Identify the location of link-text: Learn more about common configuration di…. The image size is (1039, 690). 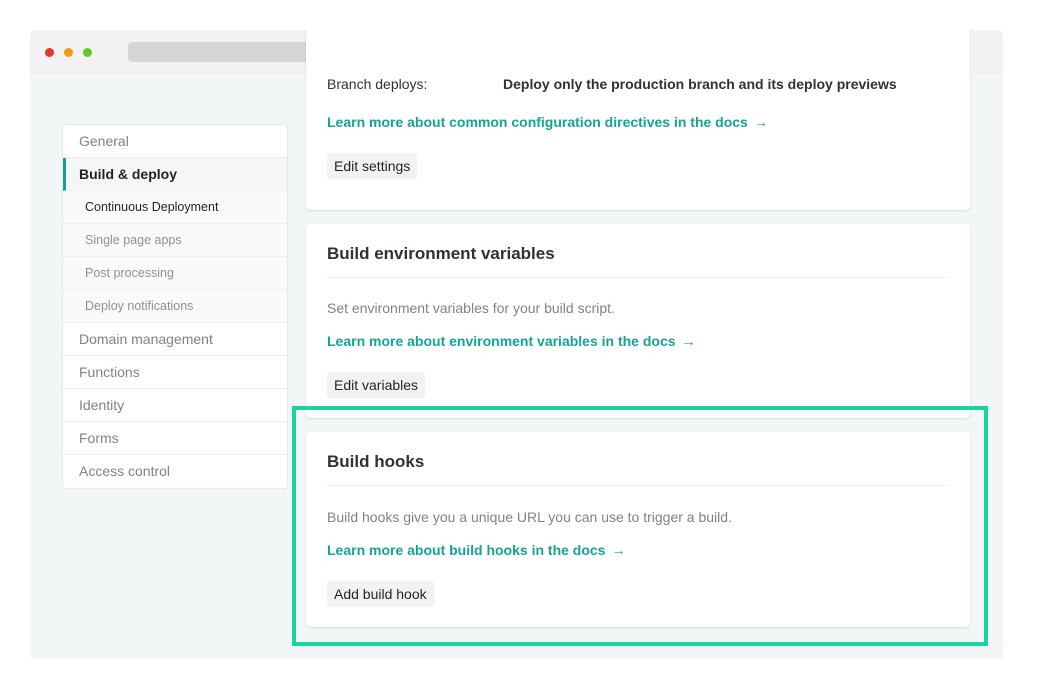
(537, 122).